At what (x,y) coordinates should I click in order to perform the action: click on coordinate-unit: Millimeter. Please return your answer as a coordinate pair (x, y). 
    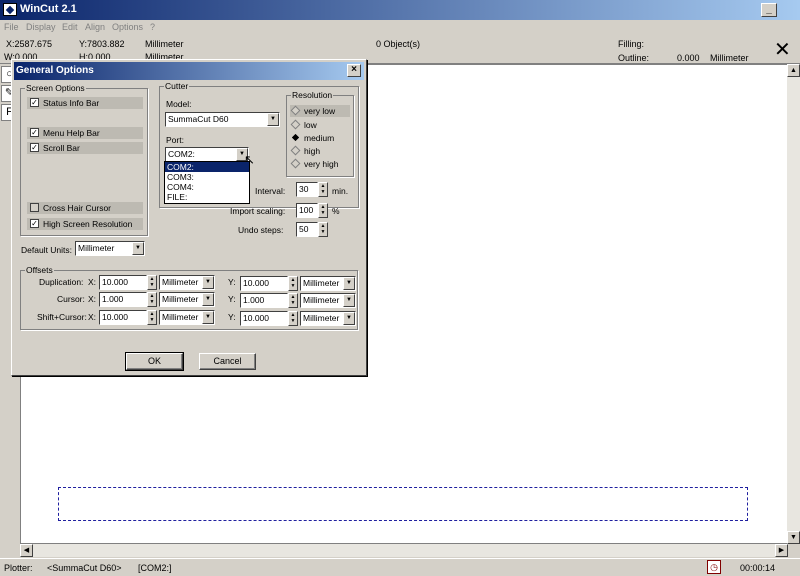
    Looking at the image, I should click on (164, 44).